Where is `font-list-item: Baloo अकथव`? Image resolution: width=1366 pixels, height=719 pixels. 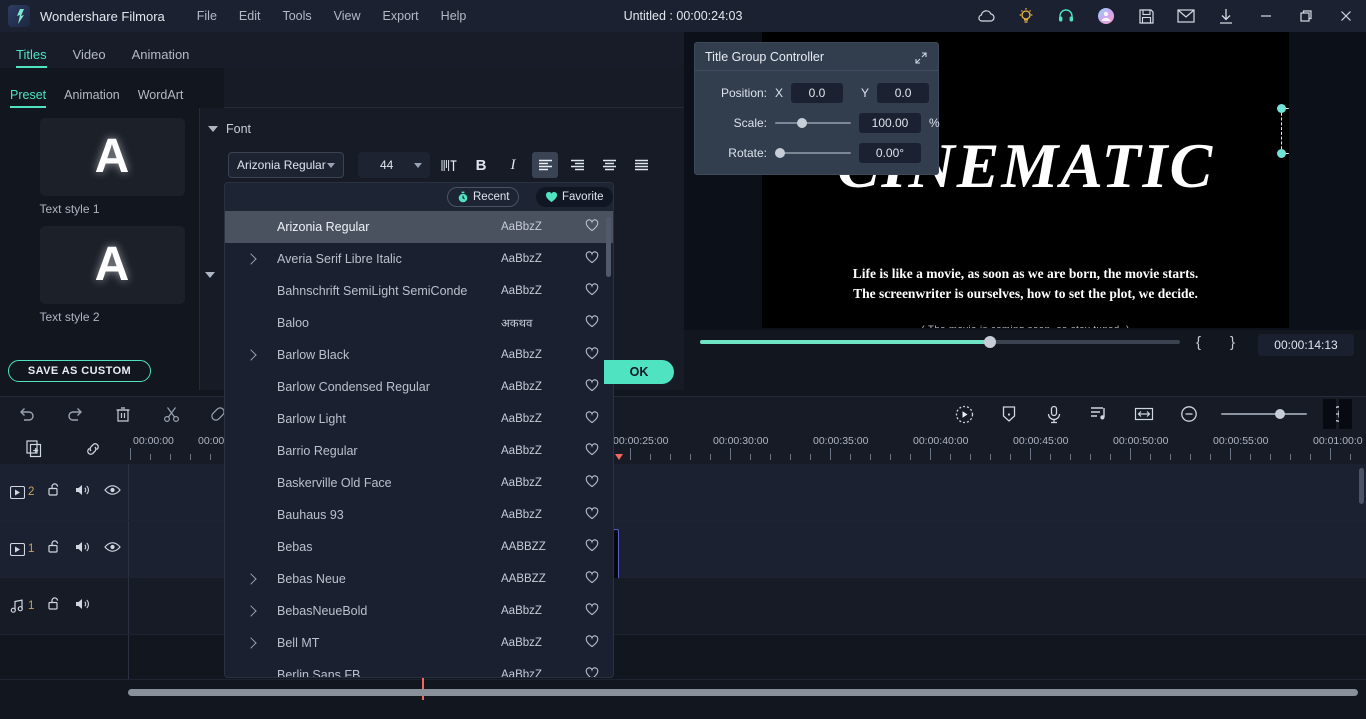
font-list-item: Baloo अकथव is located at coordinates (419, 323).